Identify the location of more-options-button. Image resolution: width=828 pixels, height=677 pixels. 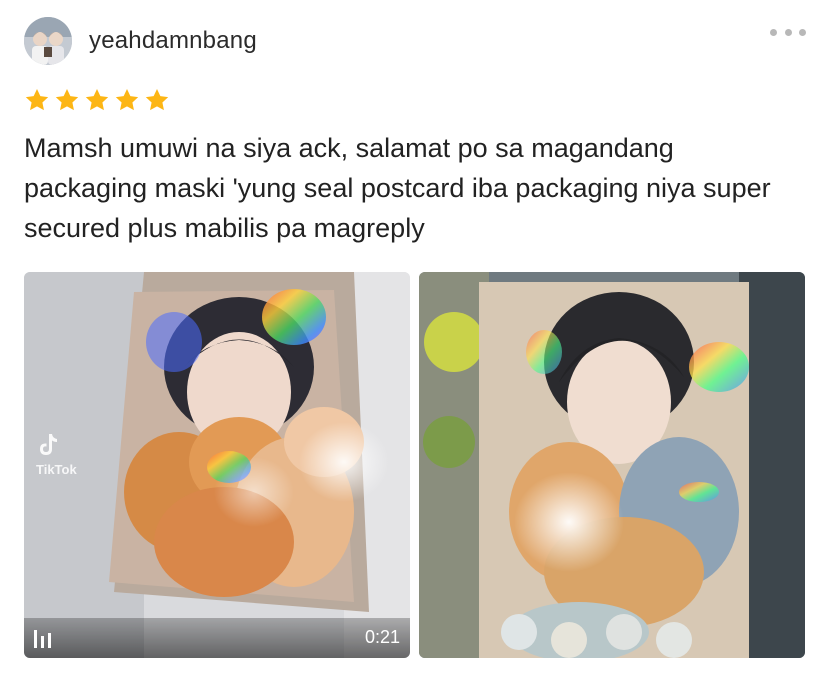
(788, 32).